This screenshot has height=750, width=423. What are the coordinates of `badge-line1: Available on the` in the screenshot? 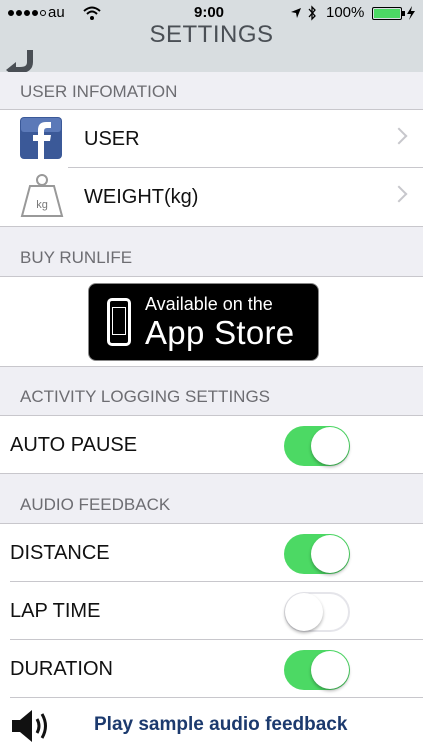 It's located at (209, 304).